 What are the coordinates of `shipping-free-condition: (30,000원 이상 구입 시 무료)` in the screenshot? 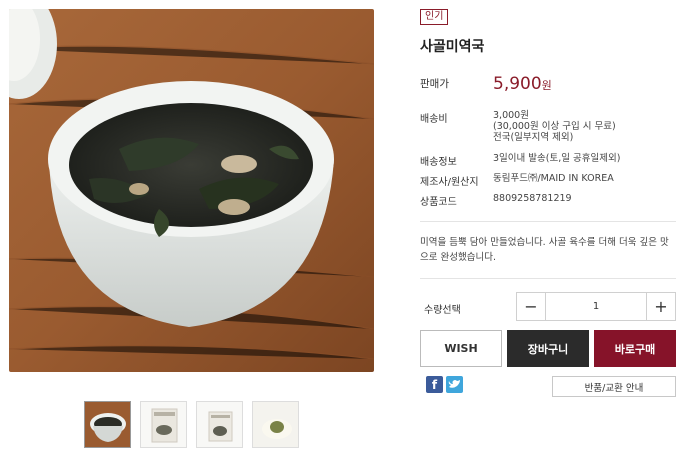 It's located at (554, 126).